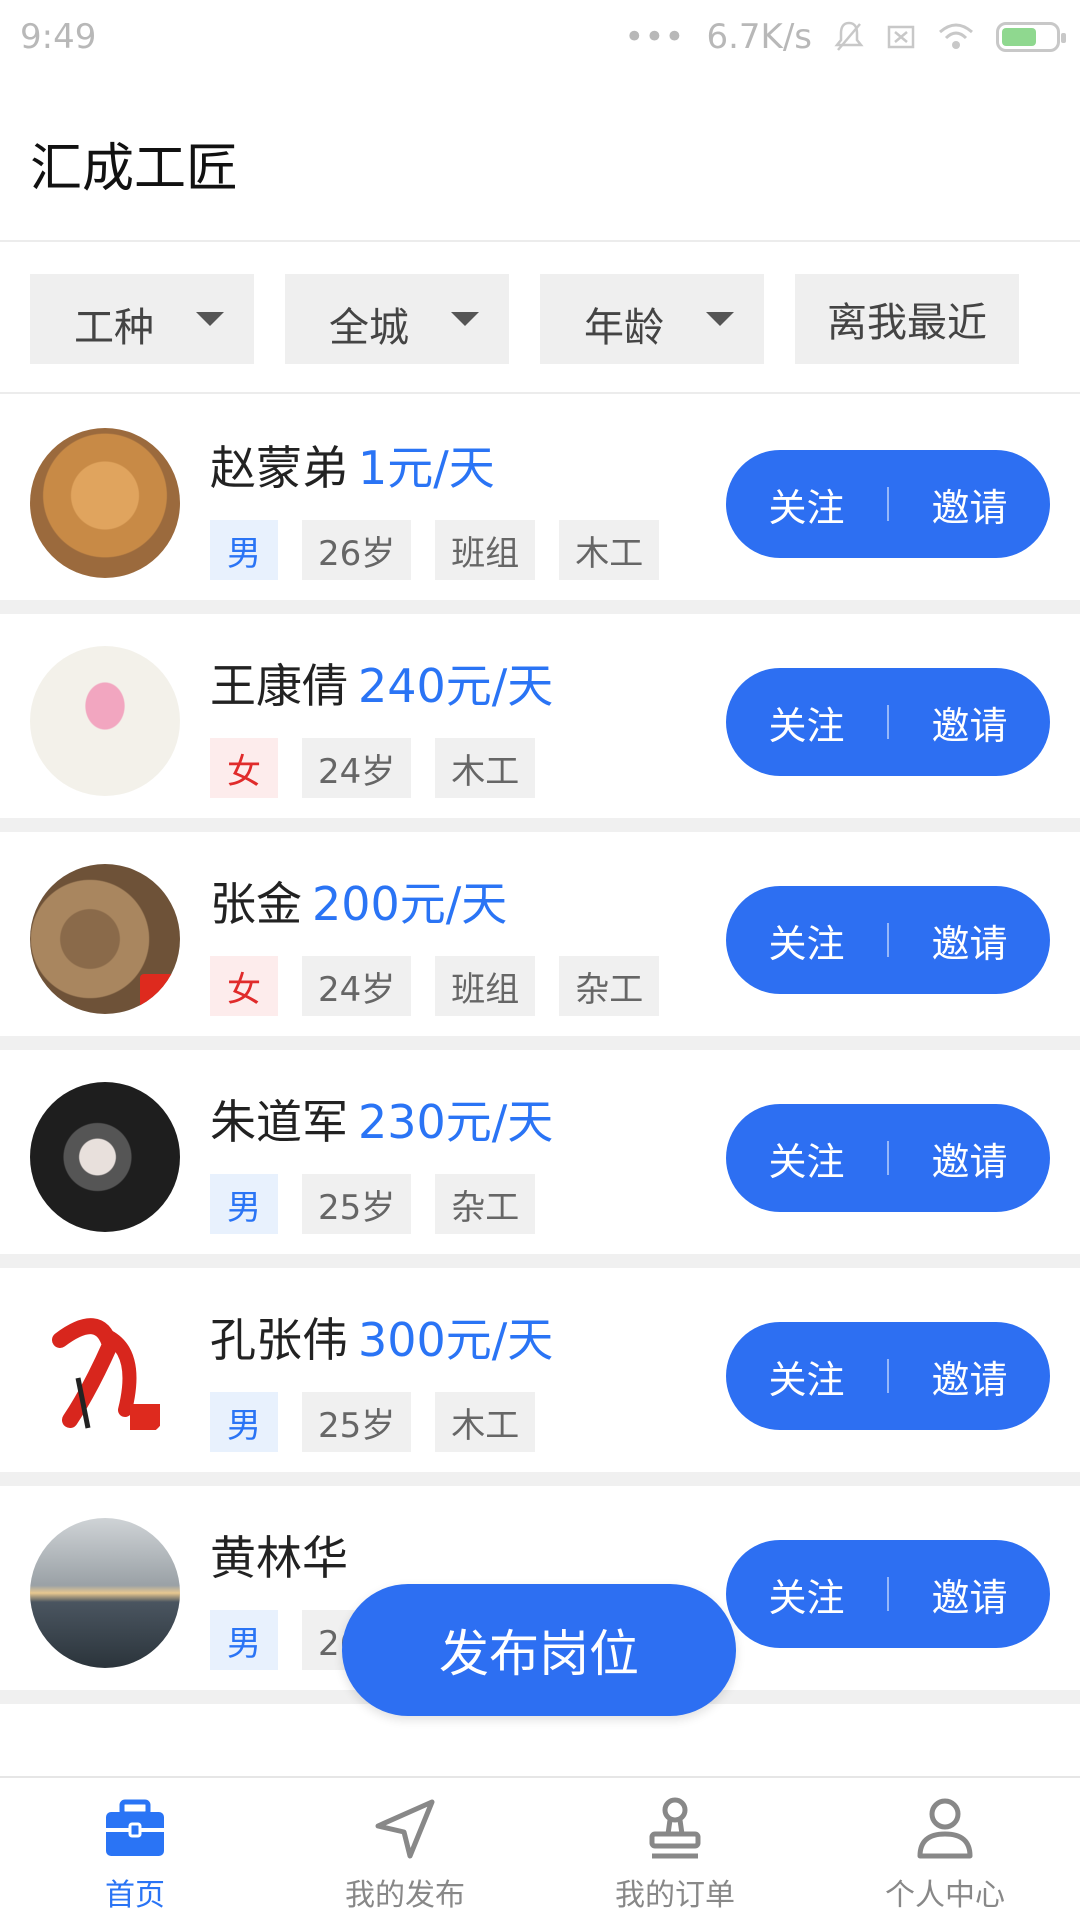  I want to click on stamp-icon, so click(675, 1828).